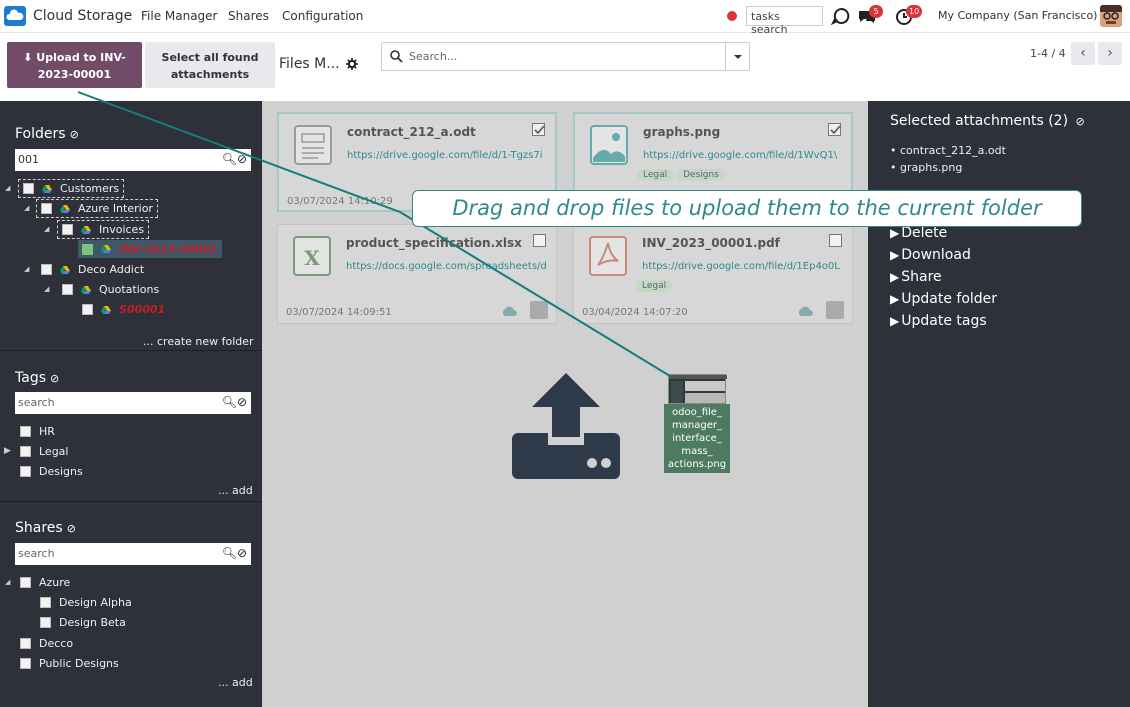 This screenshot has width=1130, height=707. What do you see at coordinates (1080, 121) in the screenshot?
I see `clear-selection-icon: ⊘` at bounding box center [1080, 121].